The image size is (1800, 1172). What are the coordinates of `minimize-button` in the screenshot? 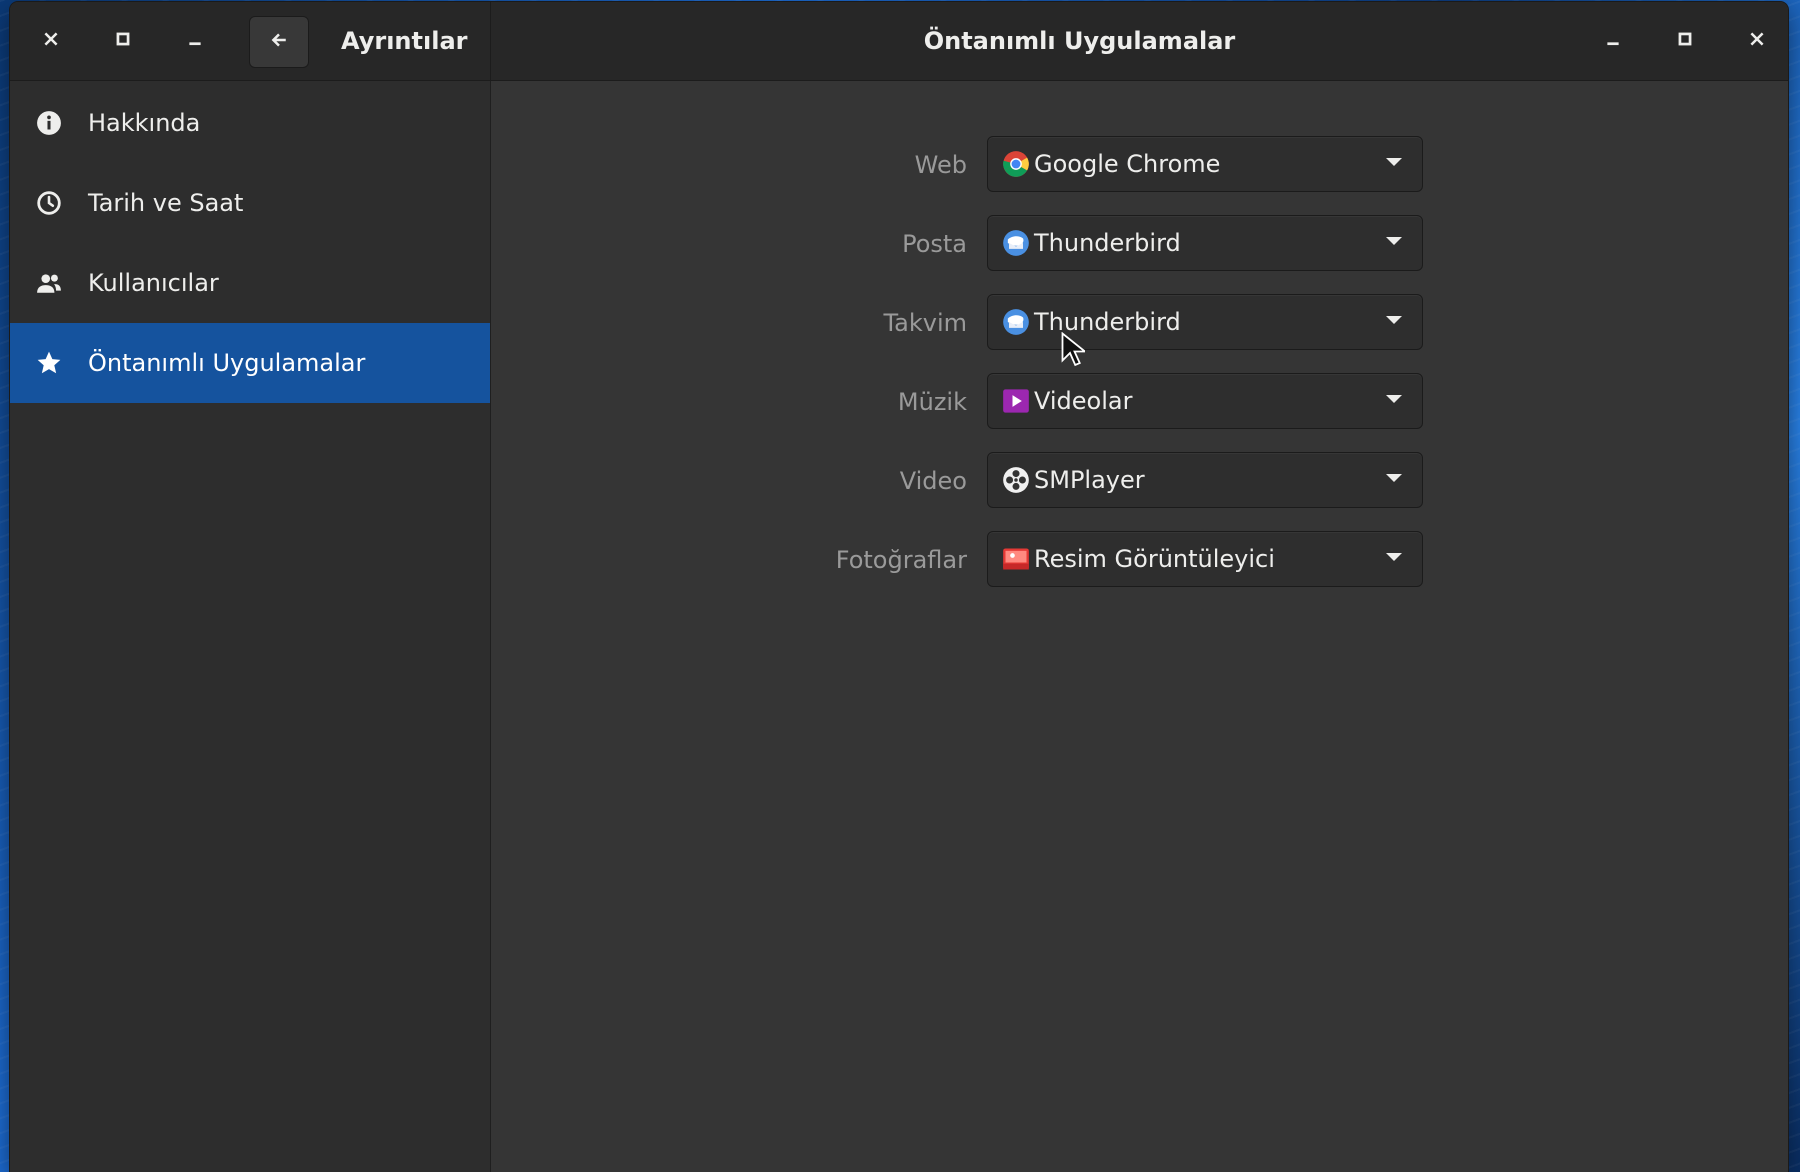 It's located at (195, 41).